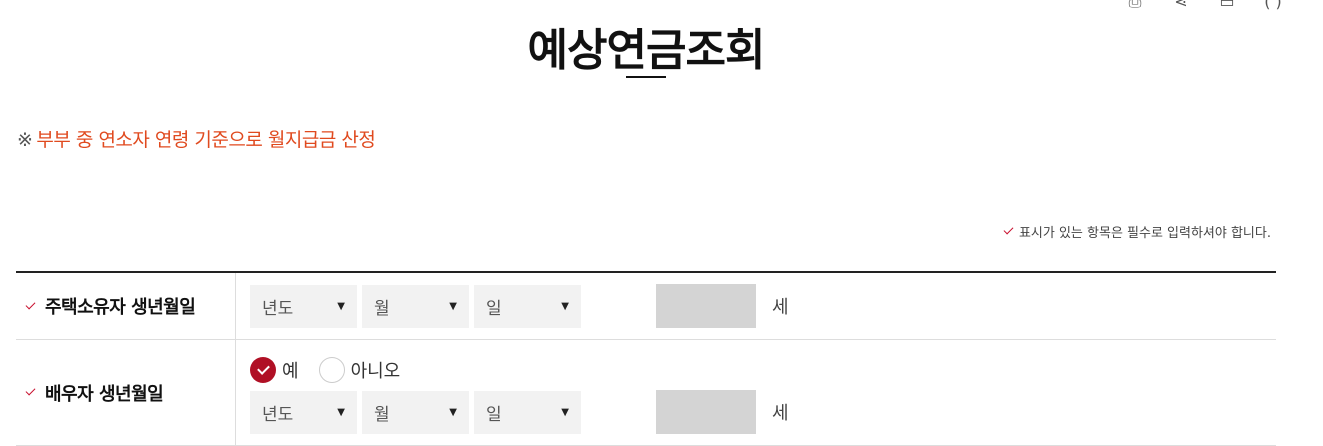 The image size is (1323, 446). I want to click on spouse-no-radio, so click(331, 370).